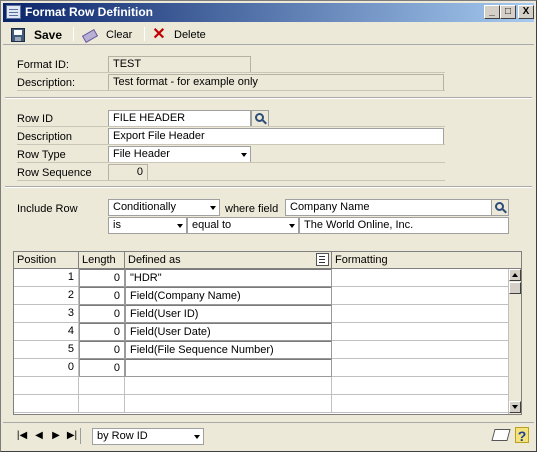 This screenshot has height=452, width=537. I want to click on table-row: 4 0 Field(User Date), so click(261, 332).